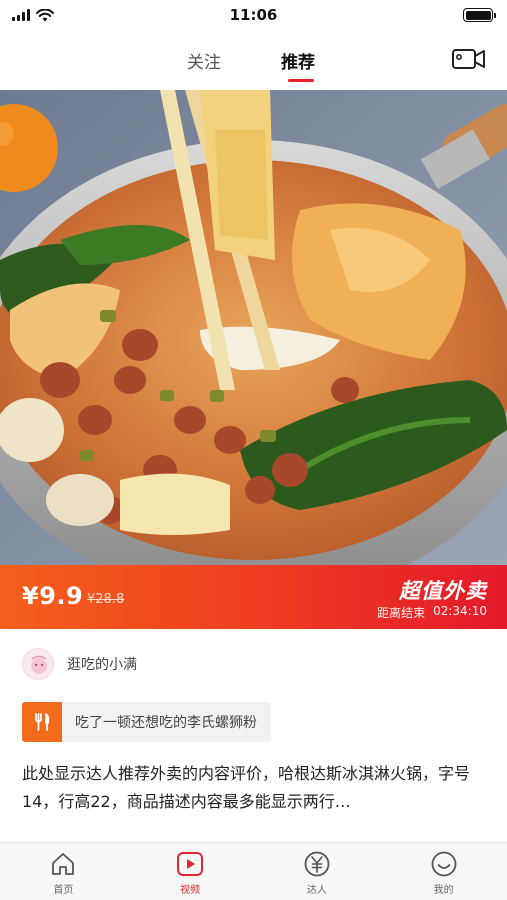 Image resolution: width=507 pixels, height=900 pixels. I want to click on avatar-image, so click(39, 664).